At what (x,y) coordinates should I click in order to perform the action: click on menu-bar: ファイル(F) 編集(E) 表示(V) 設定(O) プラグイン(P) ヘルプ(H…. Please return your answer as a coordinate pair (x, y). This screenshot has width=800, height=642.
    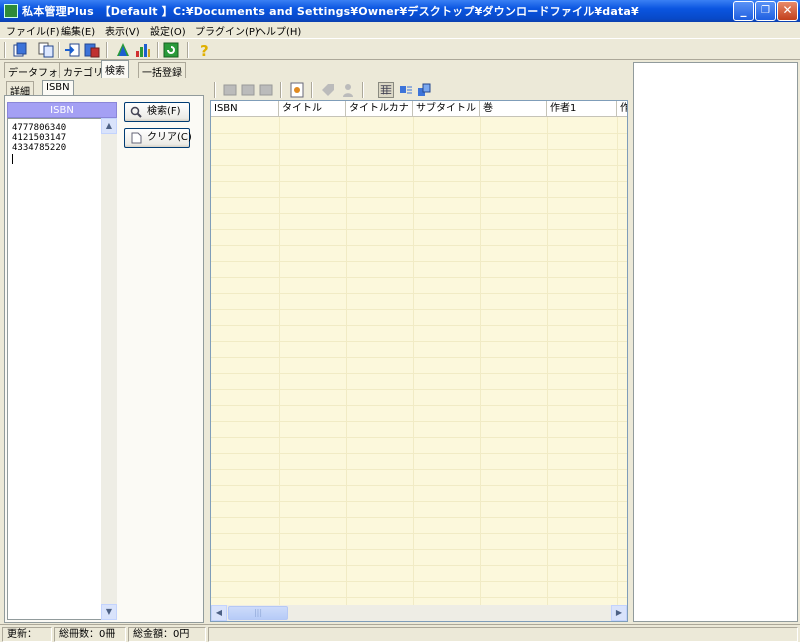
    Looking at the image, I should click on (400, 30).